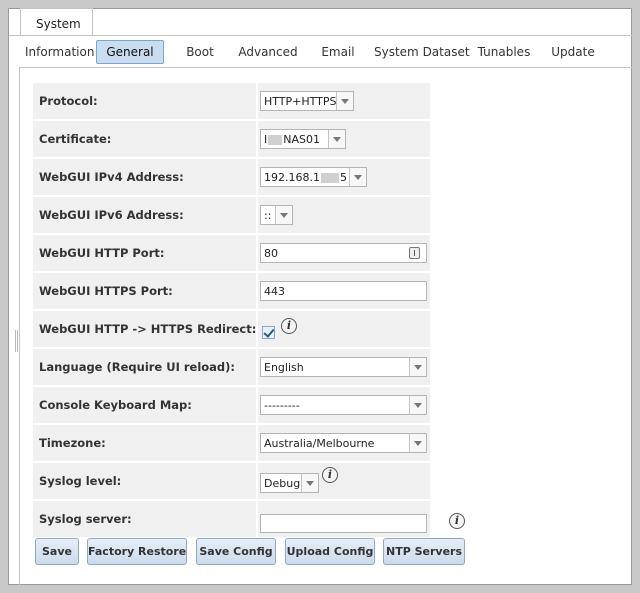 The image size is (640, 593). What do you see at coordinates (300, 101) in the screenshot?
I see `protocol-value: HTTP+HTTPS` at bounding box center [300, 101].